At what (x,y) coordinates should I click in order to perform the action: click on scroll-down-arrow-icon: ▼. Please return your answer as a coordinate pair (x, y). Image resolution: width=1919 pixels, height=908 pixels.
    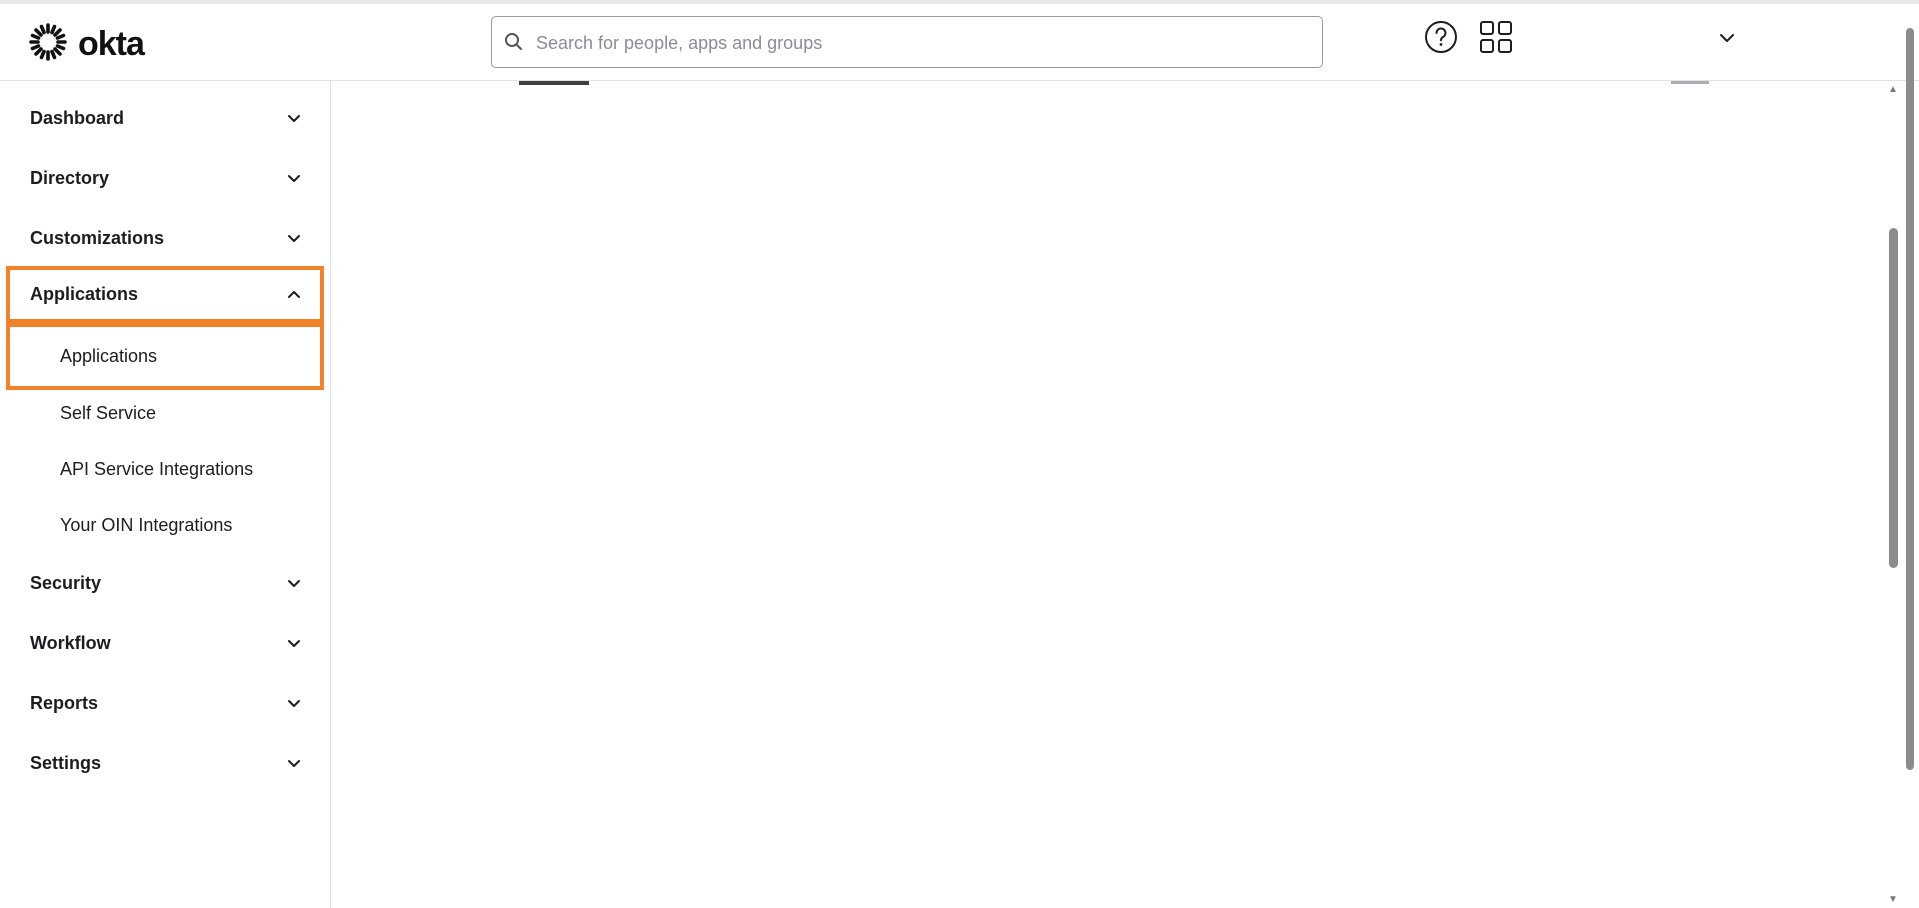
    Looking at the image, I should click on (1893, 899).